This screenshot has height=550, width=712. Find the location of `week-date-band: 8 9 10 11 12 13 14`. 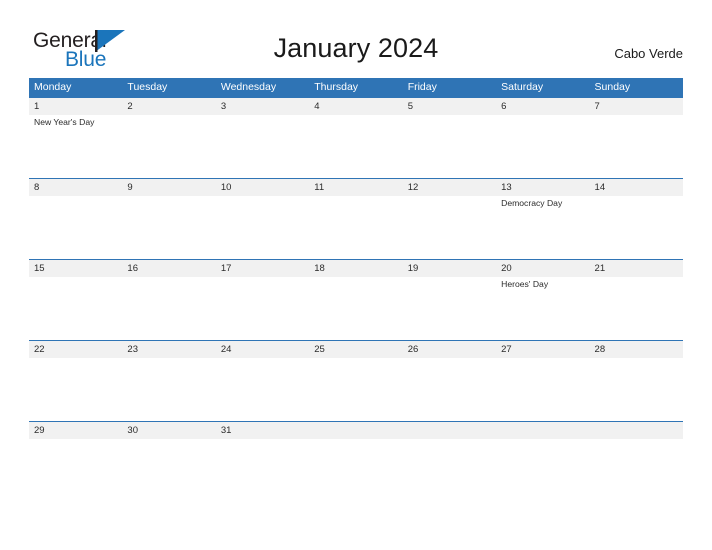

week-date-band: 8 9 10 11 12 13 14 is located at coordinates (356, 187).